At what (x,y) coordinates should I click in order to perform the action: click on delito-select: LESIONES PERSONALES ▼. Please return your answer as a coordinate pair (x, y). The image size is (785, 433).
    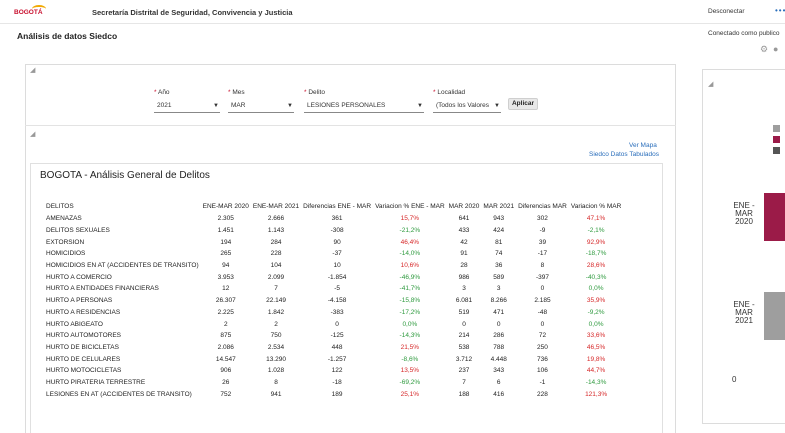
    Looking at the image, I should click on (364, 107).